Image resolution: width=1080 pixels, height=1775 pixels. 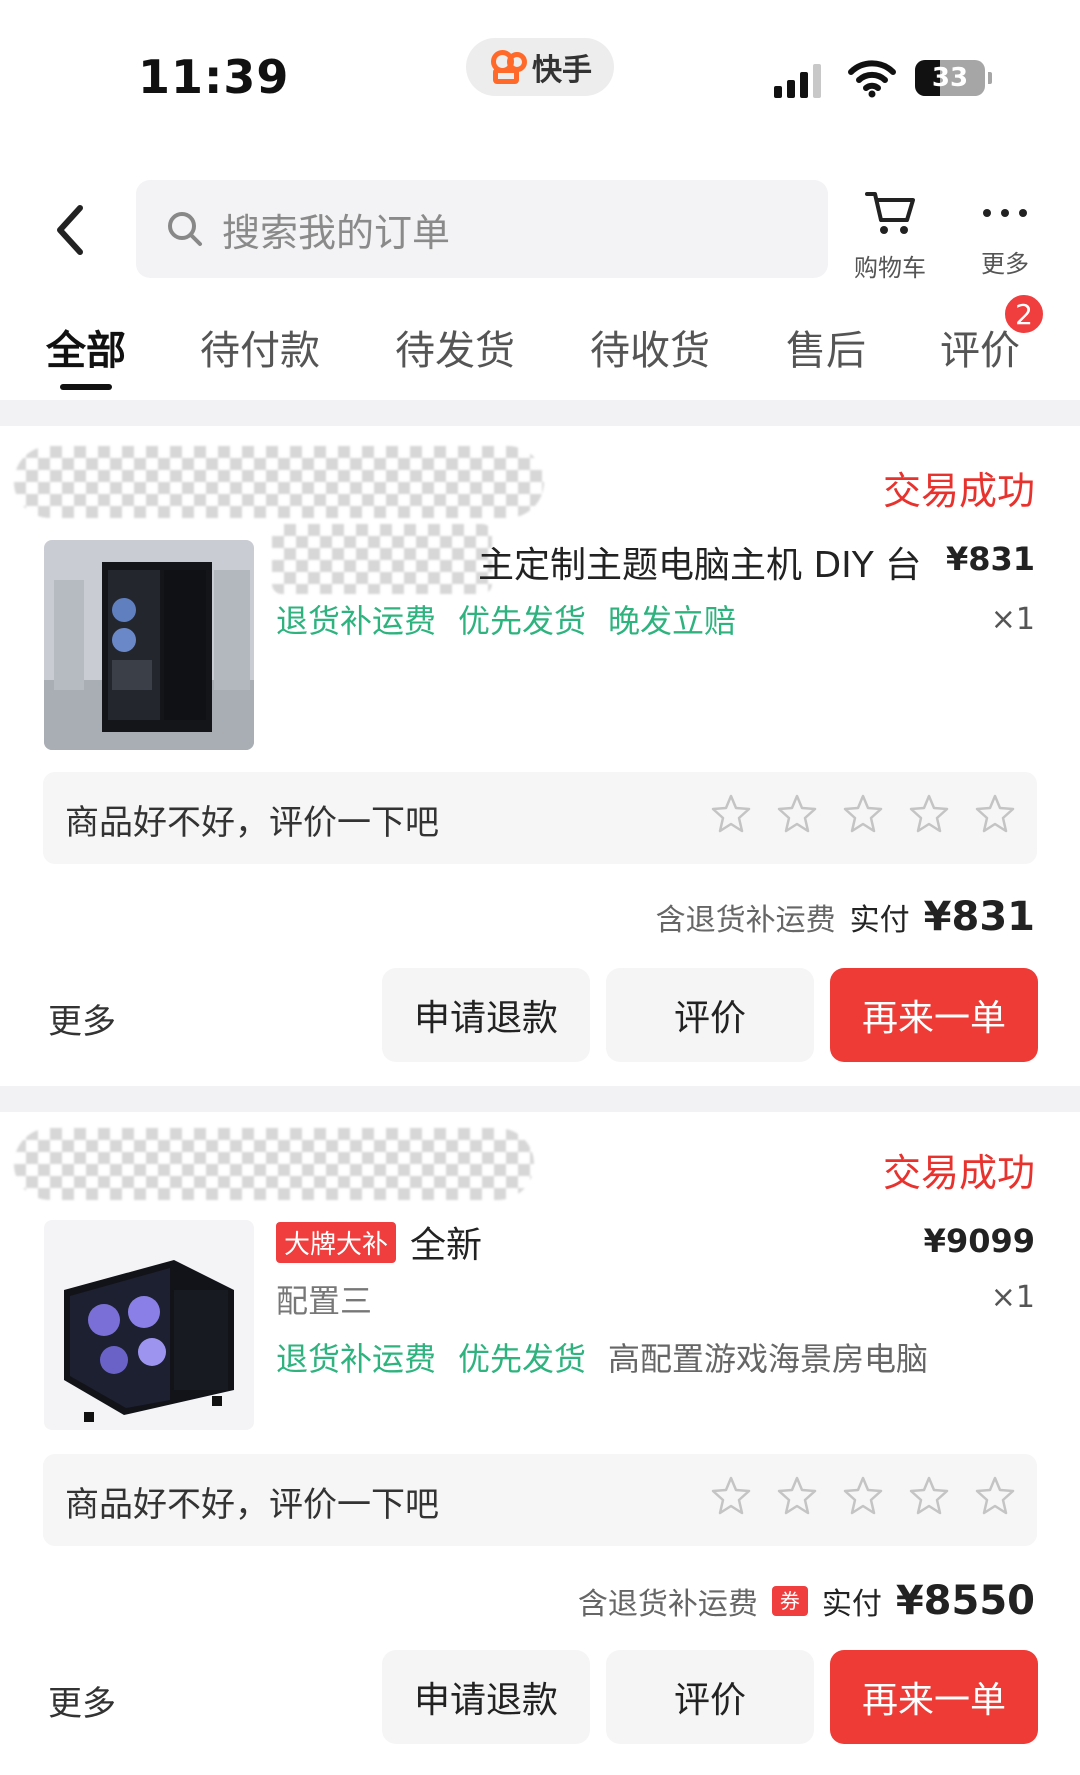 What do you see at coordinates (540, 358) in the screenshot?
I see `order-tabs: 全部 待付款 待发货 待收货 售后 评价` at bounding box center [540, 358].